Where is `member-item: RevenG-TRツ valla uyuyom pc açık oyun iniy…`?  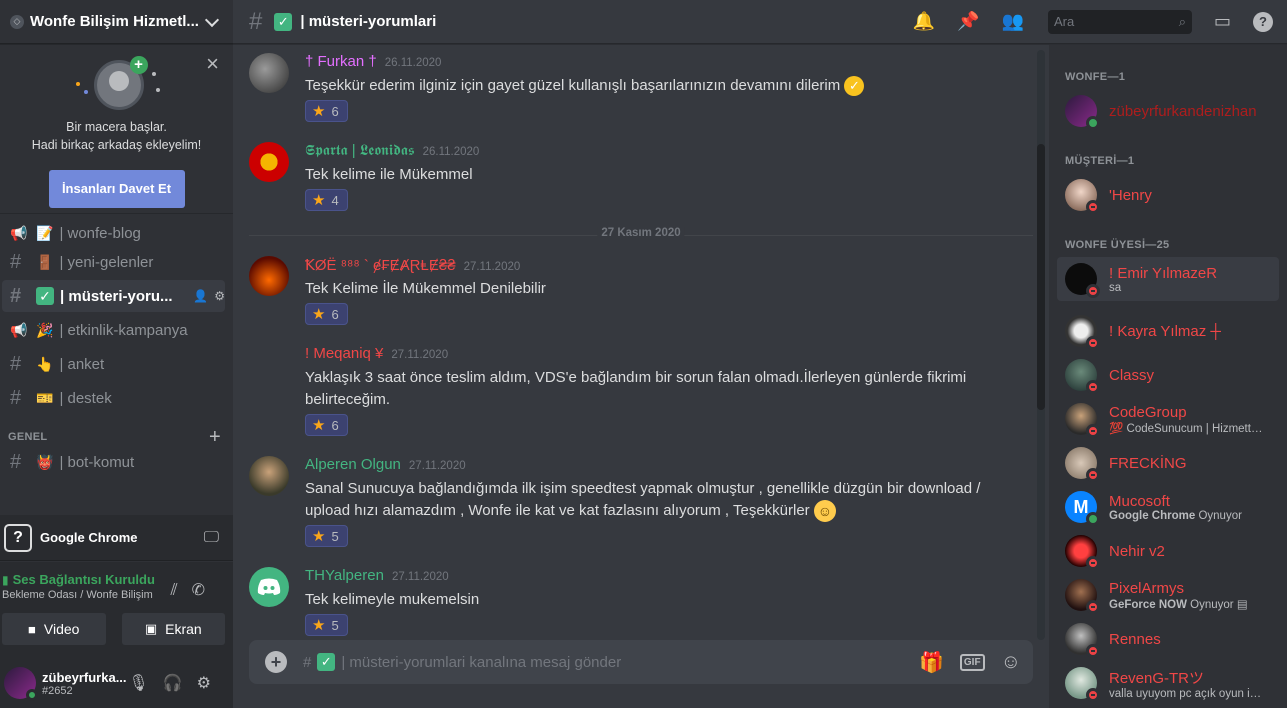 member-item: RevenG-TRツ valla uyuyom pc açık oyun iniy… is located at coordinates (1168, 683).